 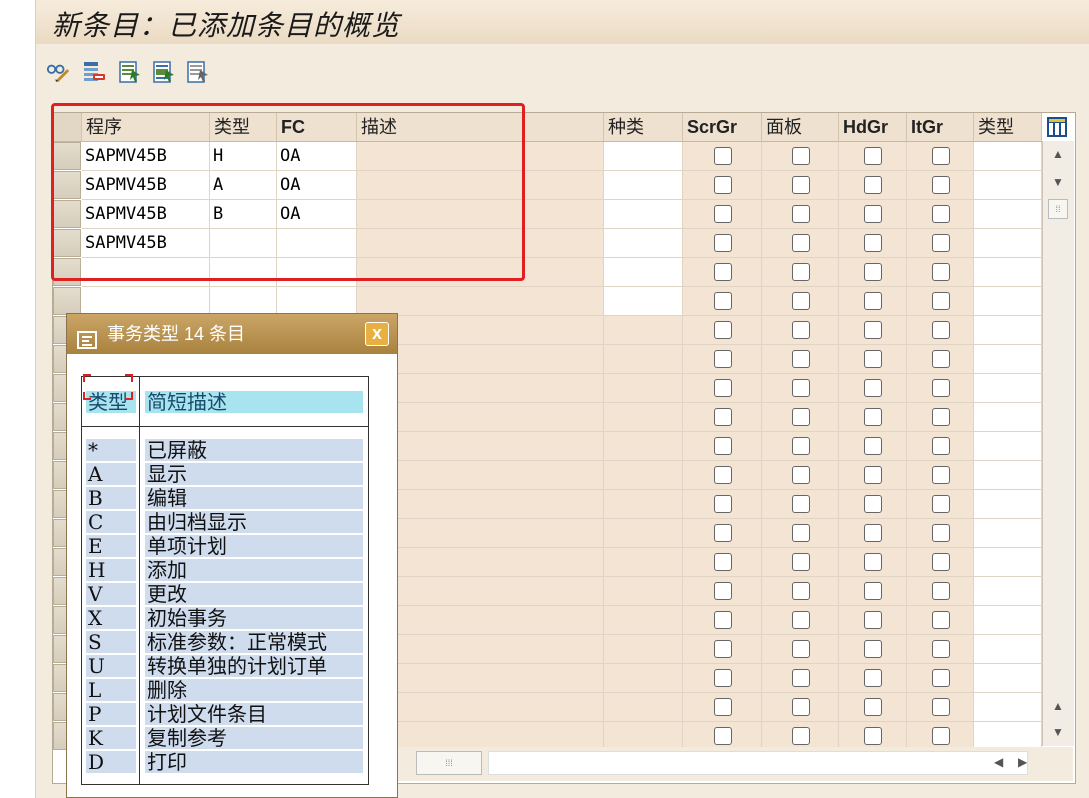 I want to click on scroll-page-down-icon: ▼, so click(x=1058, y=732).